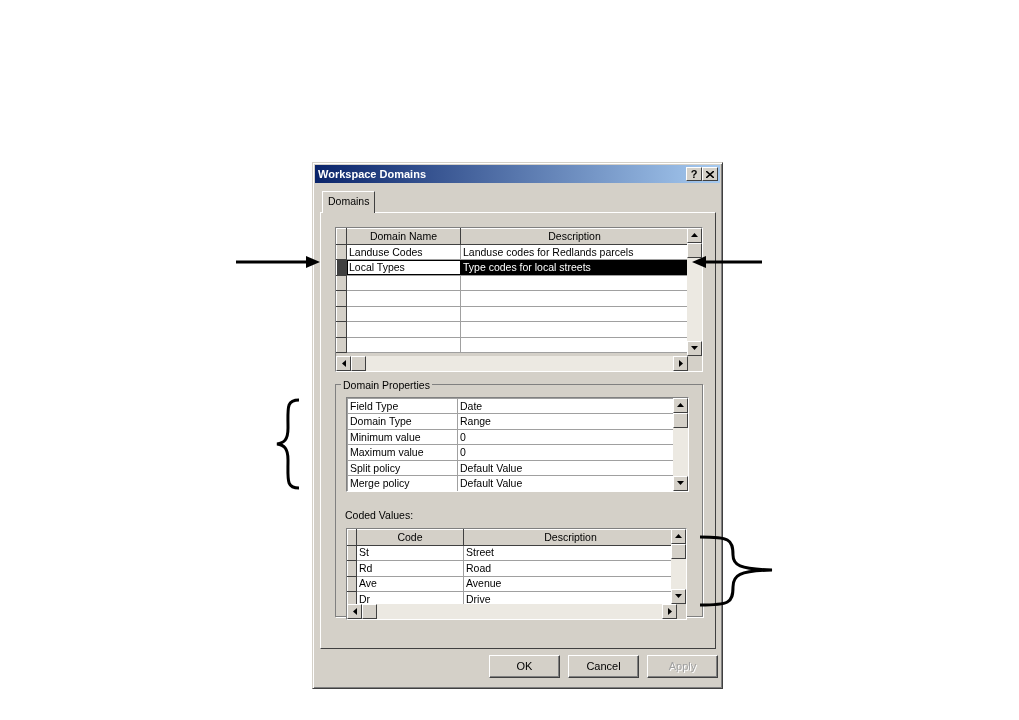 Image resolution: width=1019 pixels, height=720 pixels. I want to click on dialog-button: Cancel, so click(603, 666).